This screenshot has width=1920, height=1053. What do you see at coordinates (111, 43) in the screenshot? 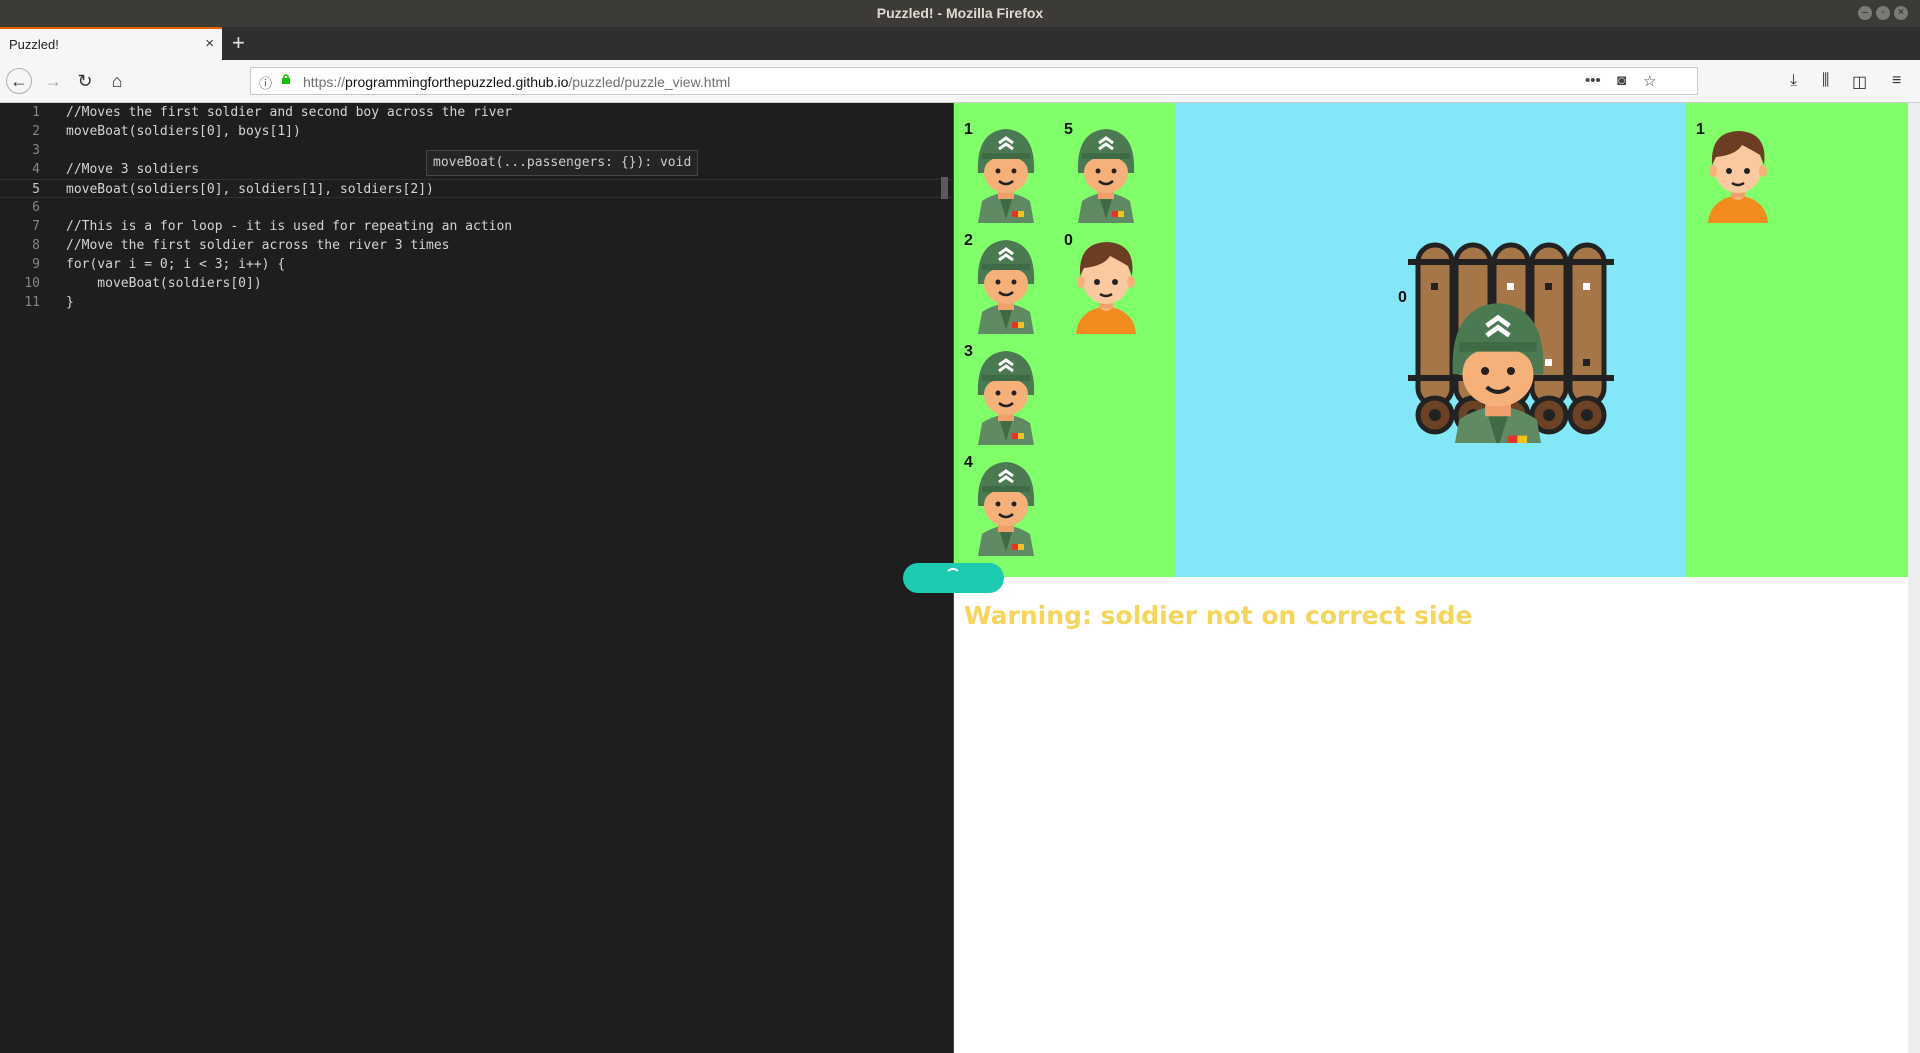
I see `tab-puzzled: Puzzled! ×` at bounding box center [111, 43].